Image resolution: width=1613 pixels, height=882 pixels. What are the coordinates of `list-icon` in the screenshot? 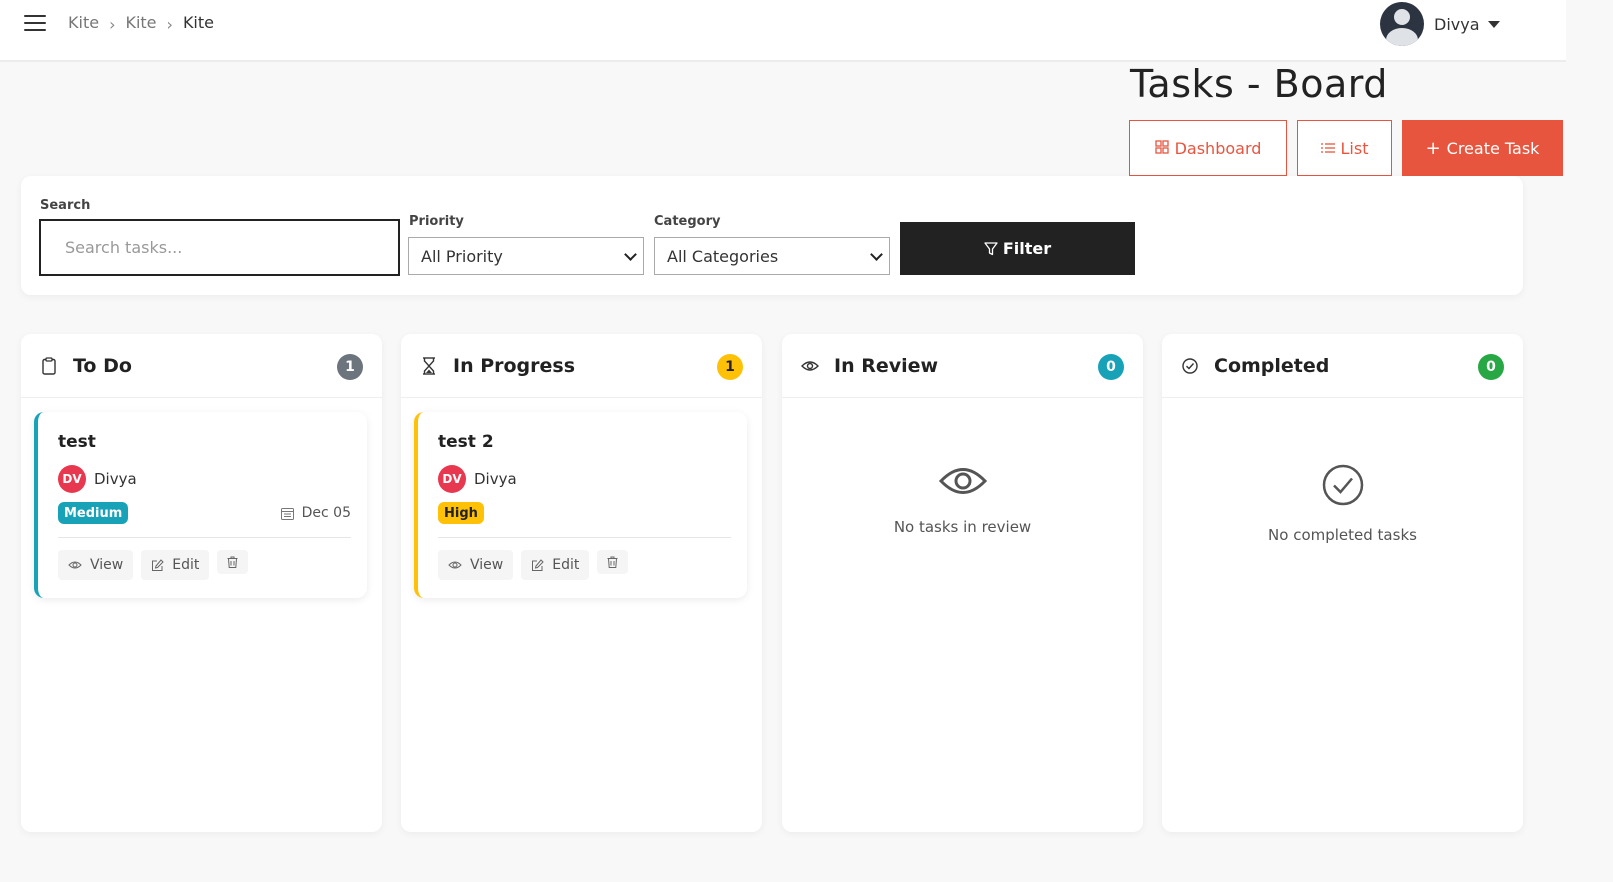 It's located at (1327, 148).